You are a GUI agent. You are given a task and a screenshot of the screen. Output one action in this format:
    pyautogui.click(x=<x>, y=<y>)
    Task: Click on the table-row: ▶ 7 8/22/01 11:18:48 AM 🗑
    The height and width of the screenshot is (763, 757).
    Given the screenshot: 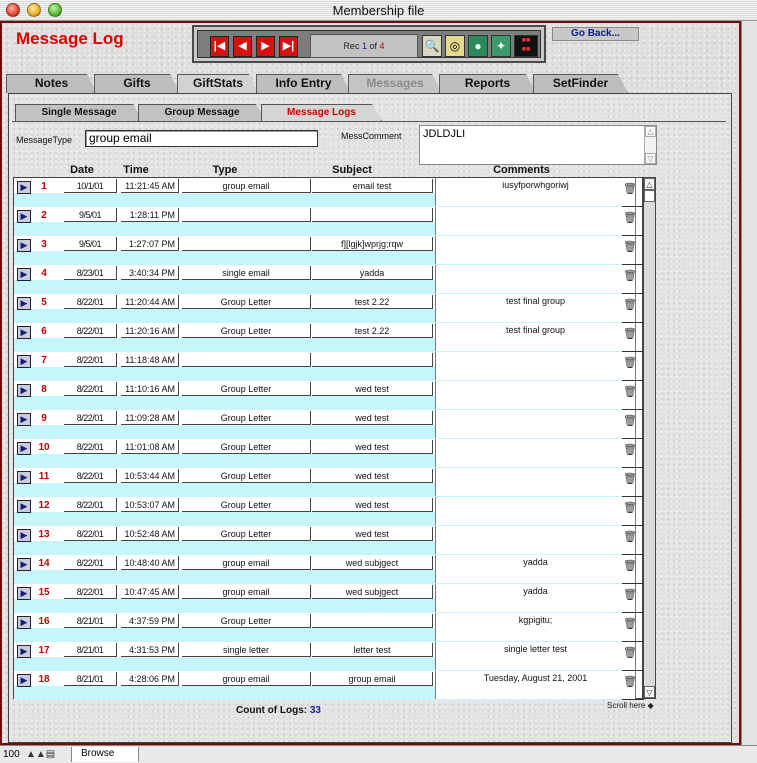 What is the action you would take?
    pyautogui.click(x=329, y=366)
    